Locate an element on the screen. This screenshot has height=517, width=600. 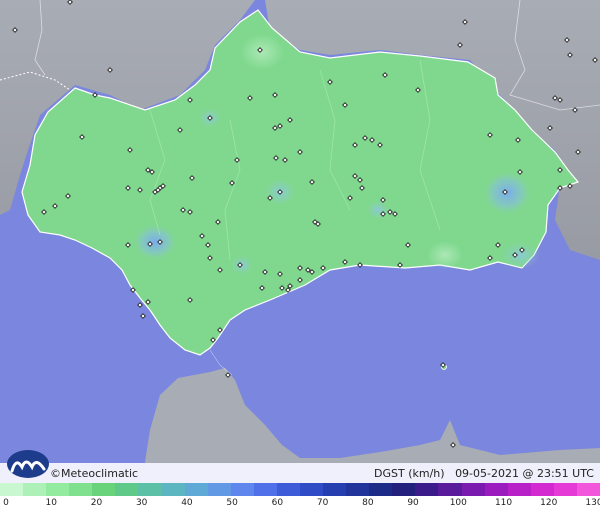
color-scale-tick: 70 is located at coordinates (322, 503).